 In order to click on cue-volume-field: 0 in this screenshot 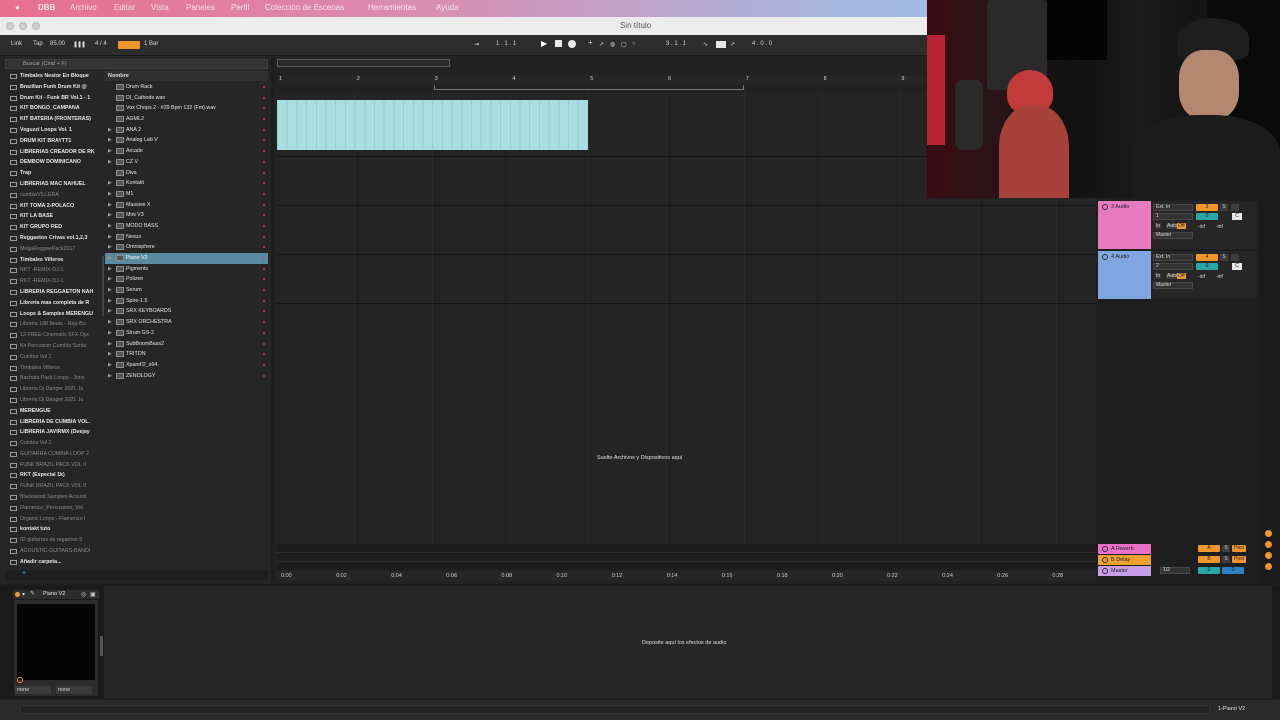, I will do `click(1233, 570)`.